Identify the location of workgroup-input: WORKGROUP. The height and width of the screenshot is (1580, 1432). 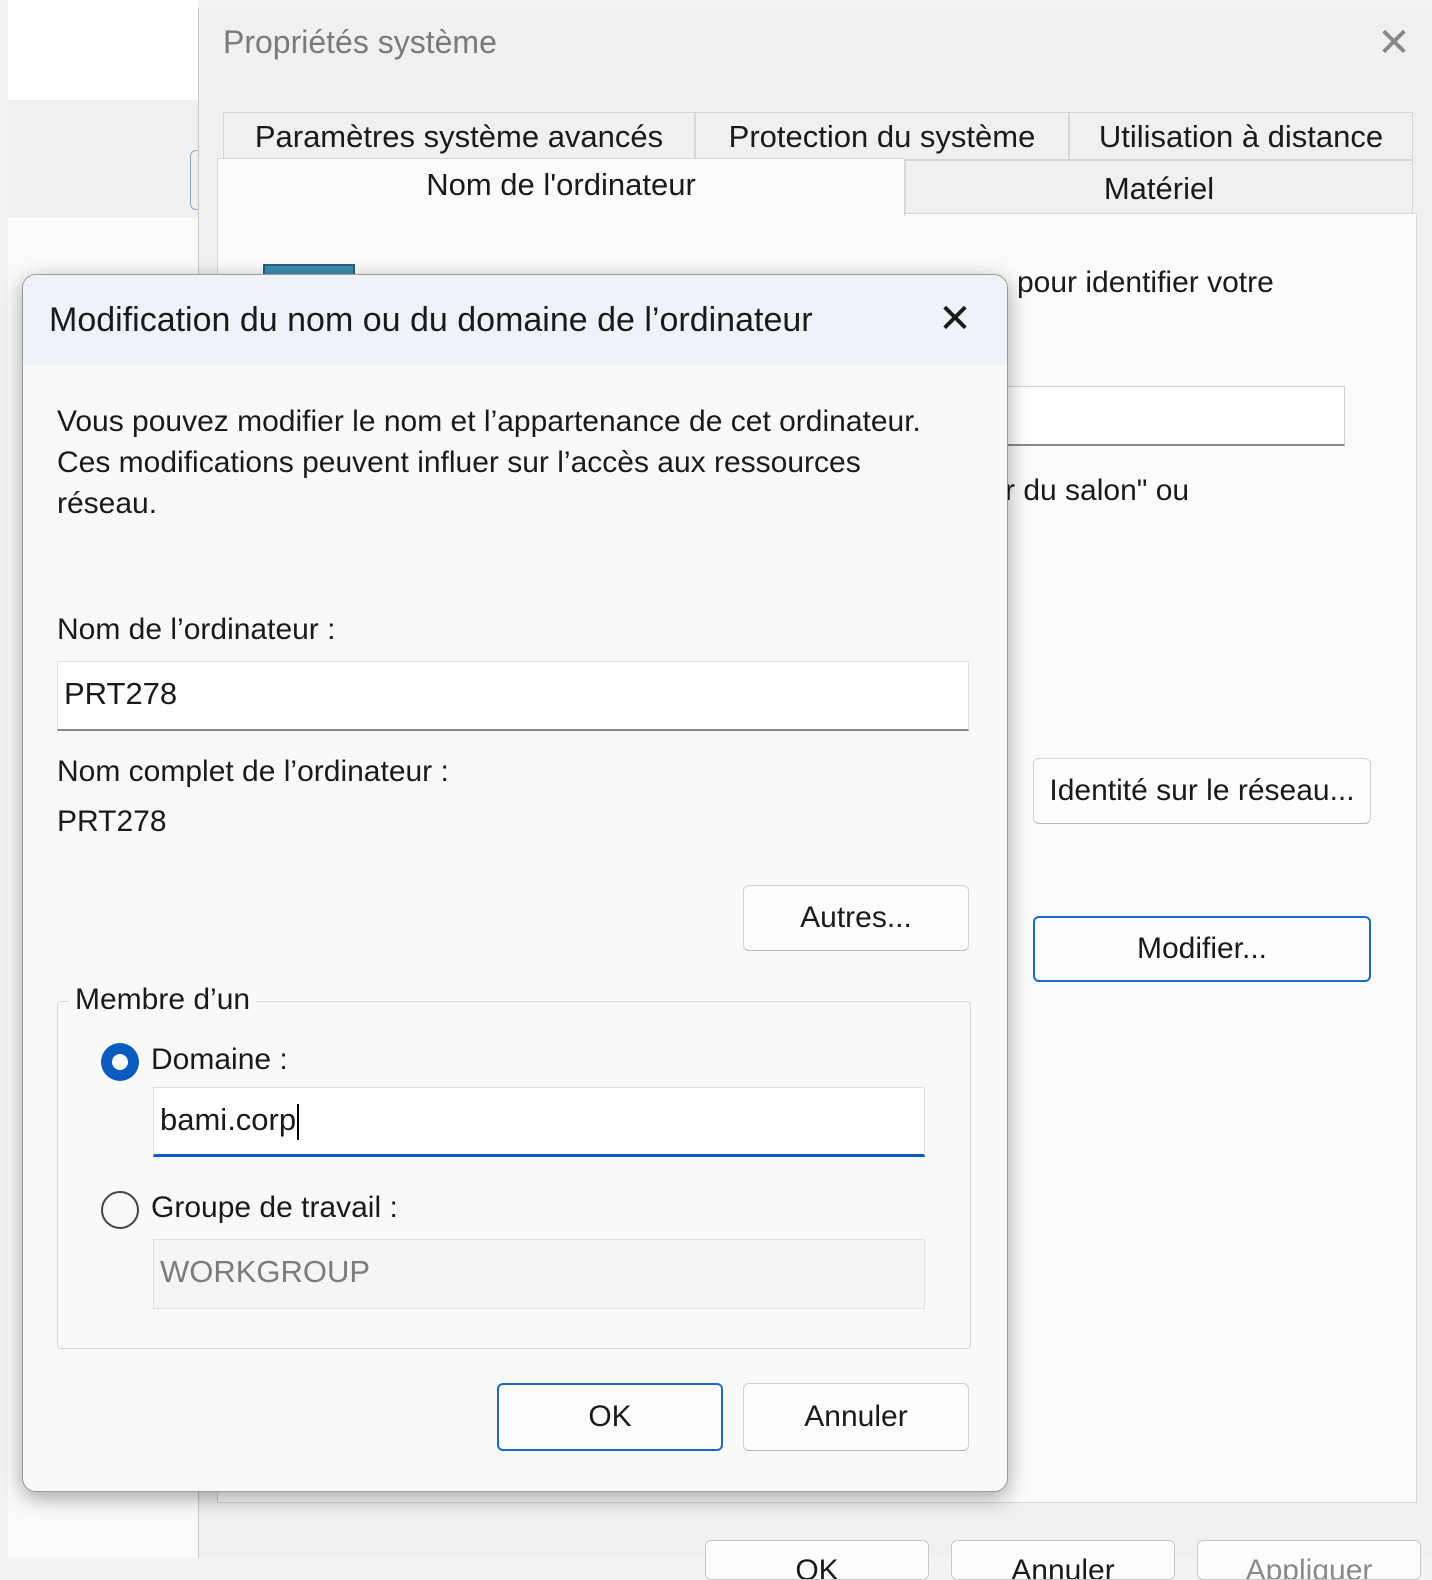
(539, 1274).